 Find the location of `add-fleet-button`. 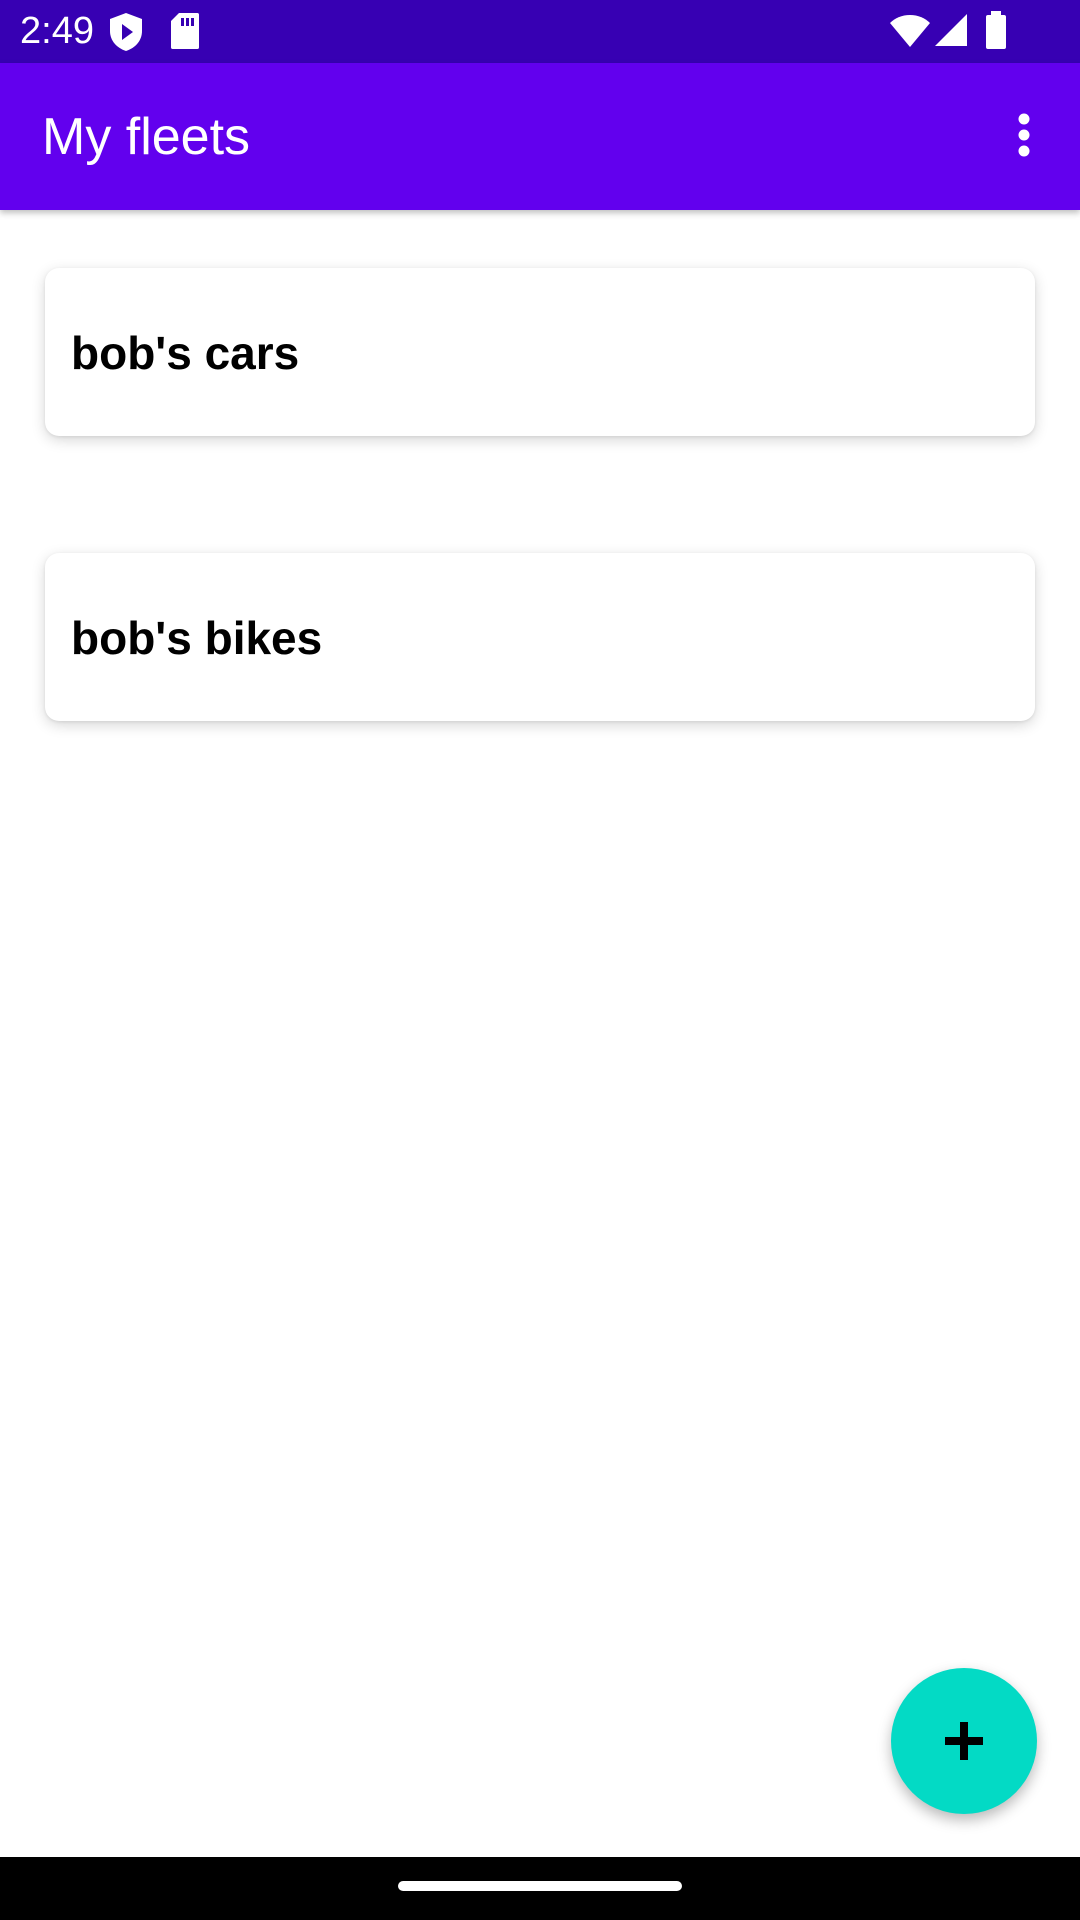

add-fleet-button is located at coordinates (964, 1741).